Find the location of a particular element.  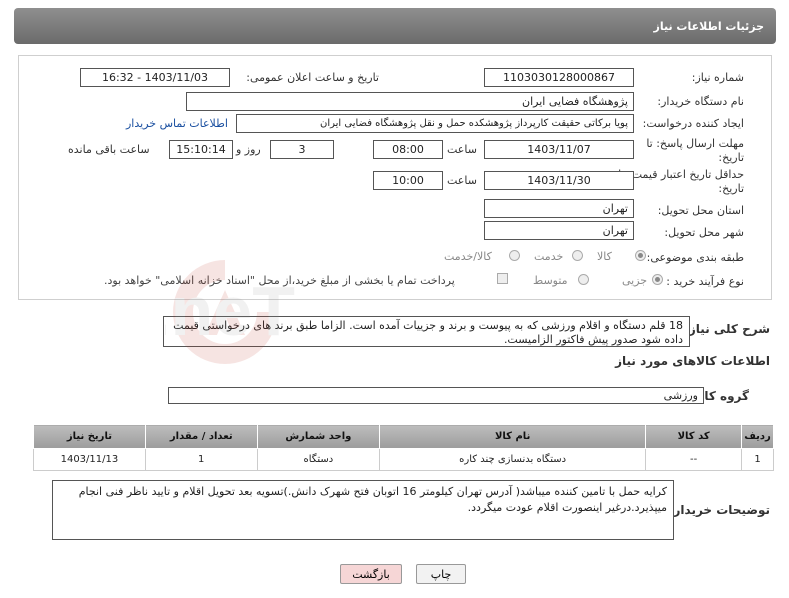

announce-datetime-field: 1403/11/03 - 16:32 is located at coordinates (155, 77).